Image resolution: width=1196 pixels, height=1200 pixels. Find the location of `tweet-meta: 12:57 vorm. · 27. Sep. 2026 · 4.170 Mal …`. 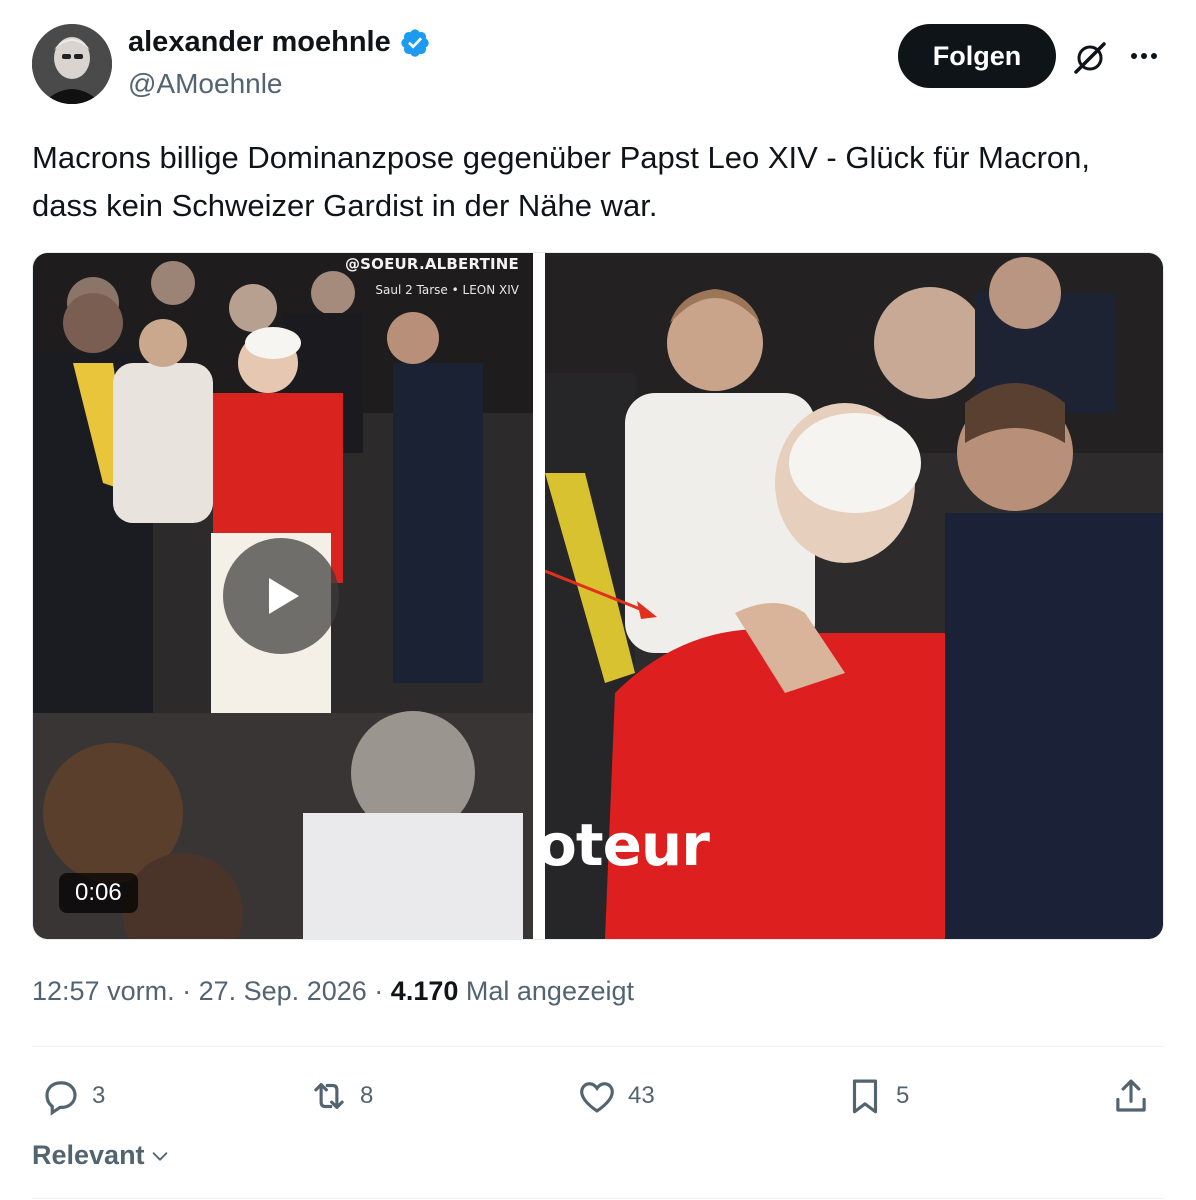

tweet-meta: 12:57 vorm. · 27. Sep. 2026 · 4.170 Mal … is located at coordinates (333, 991).